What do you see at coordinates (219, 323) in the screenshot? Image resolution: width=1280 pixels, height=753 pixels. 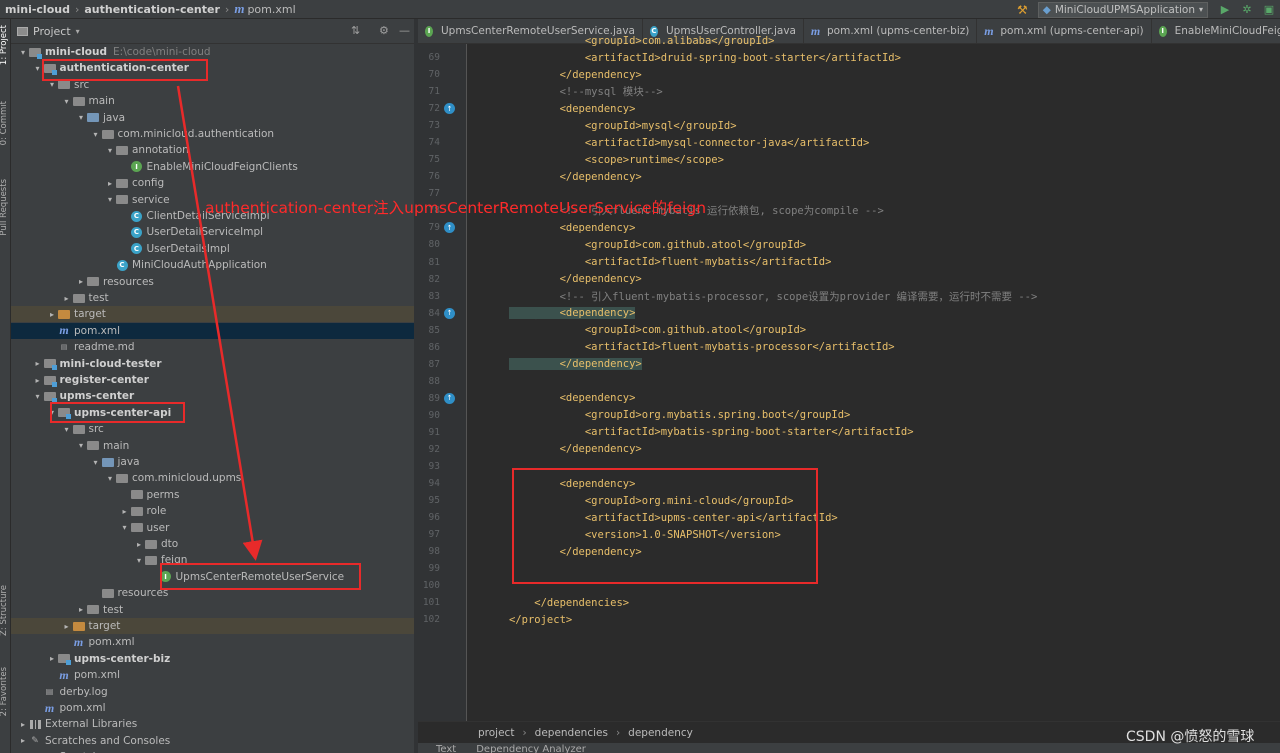 I see `annotation-arrow` at bounding box center [219, 323].